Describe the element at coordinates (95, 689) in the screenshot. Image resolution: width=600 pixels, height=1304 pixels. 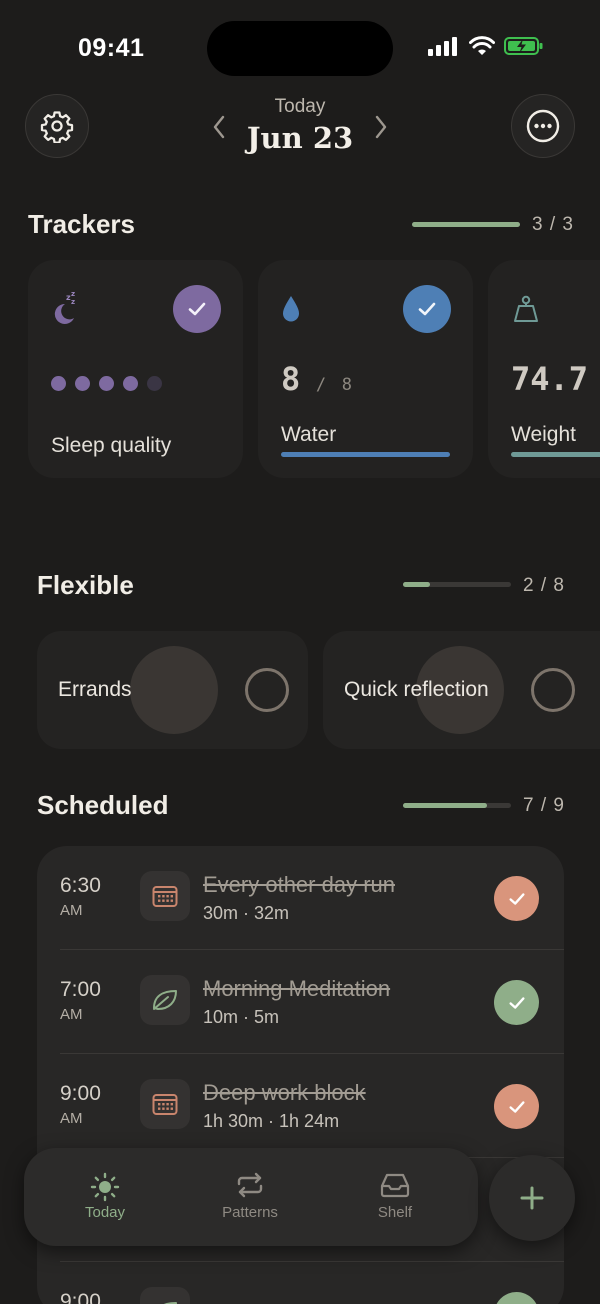
I see `flexible-item-label: Errands` at that location.